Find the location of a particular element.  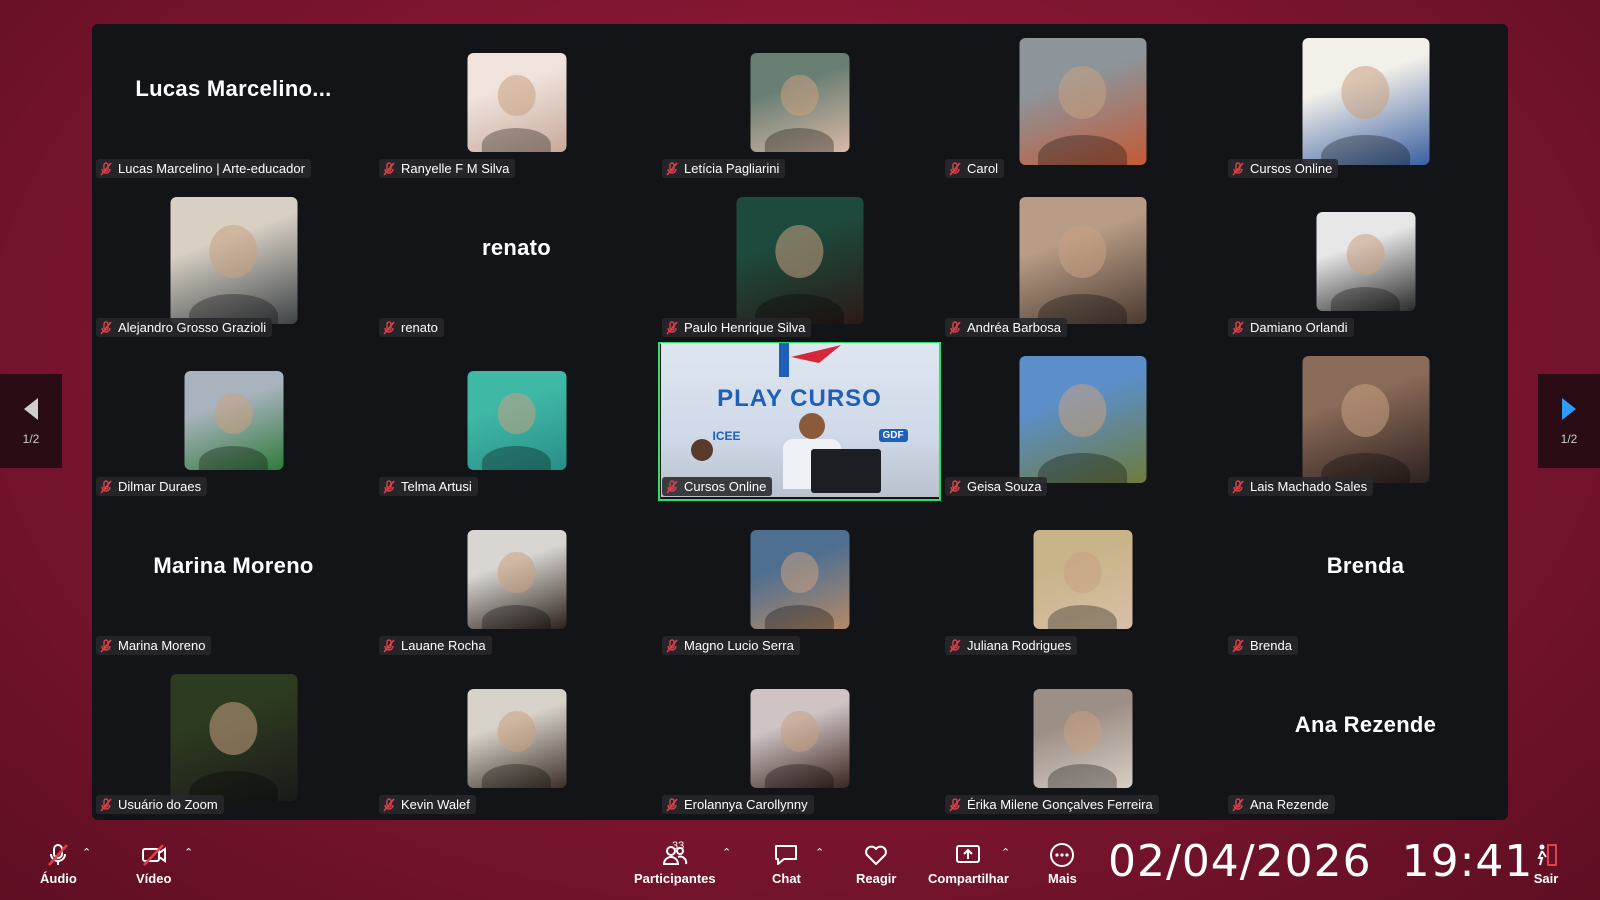

participant-tile: Juliana Rodrigues is located at coordinates (1082, 580).